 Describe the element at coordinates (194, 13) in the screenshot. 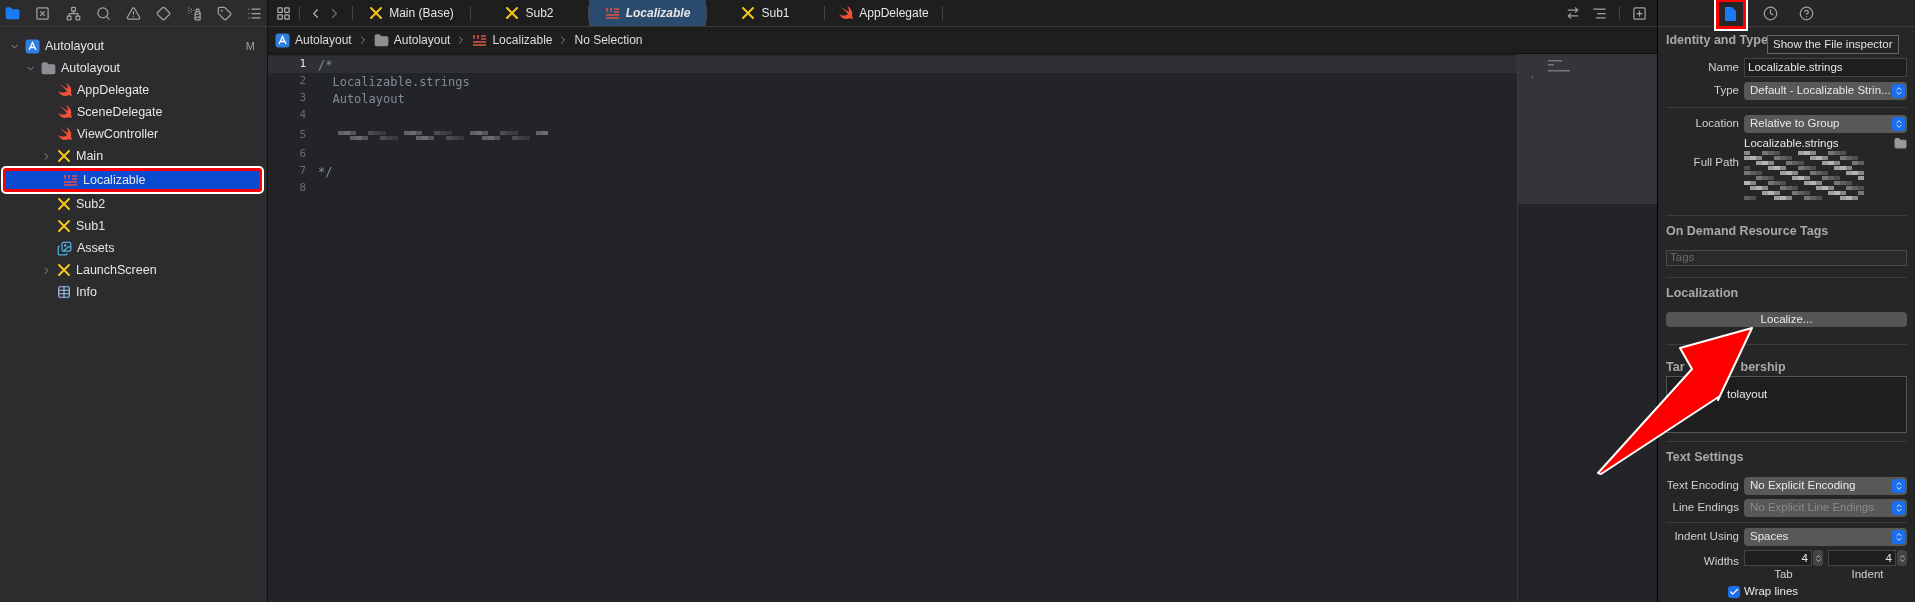

I see `spray-can-icon` at that location.